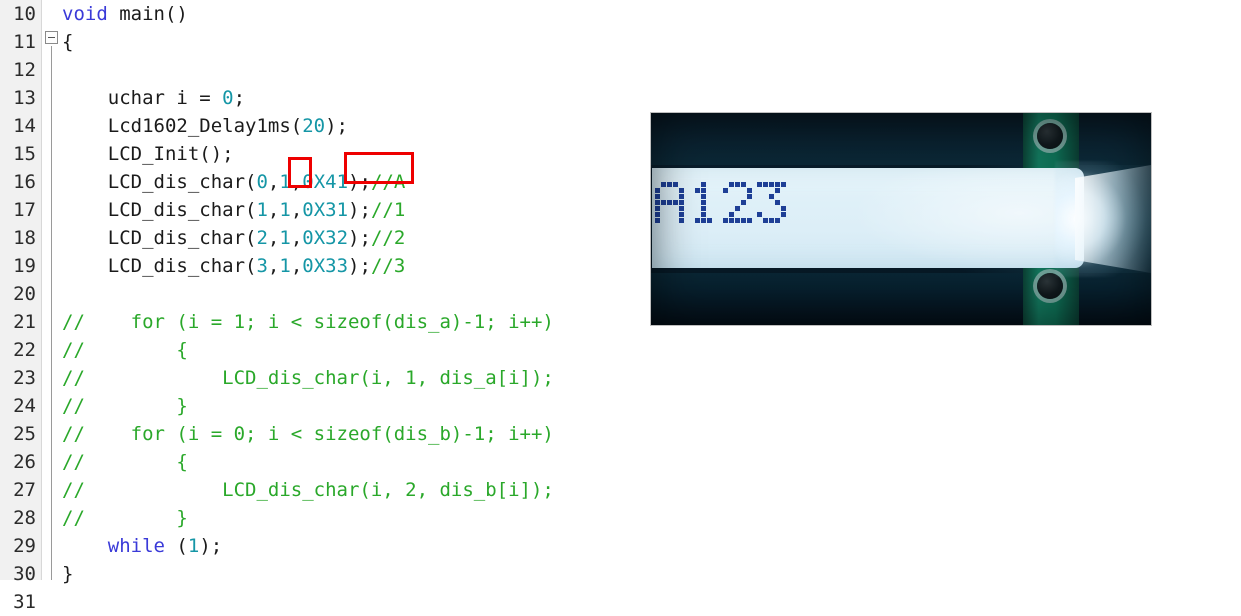  Describe the element at coordinates (239, 98) in the screenshot. I see `token: ;` at that location.